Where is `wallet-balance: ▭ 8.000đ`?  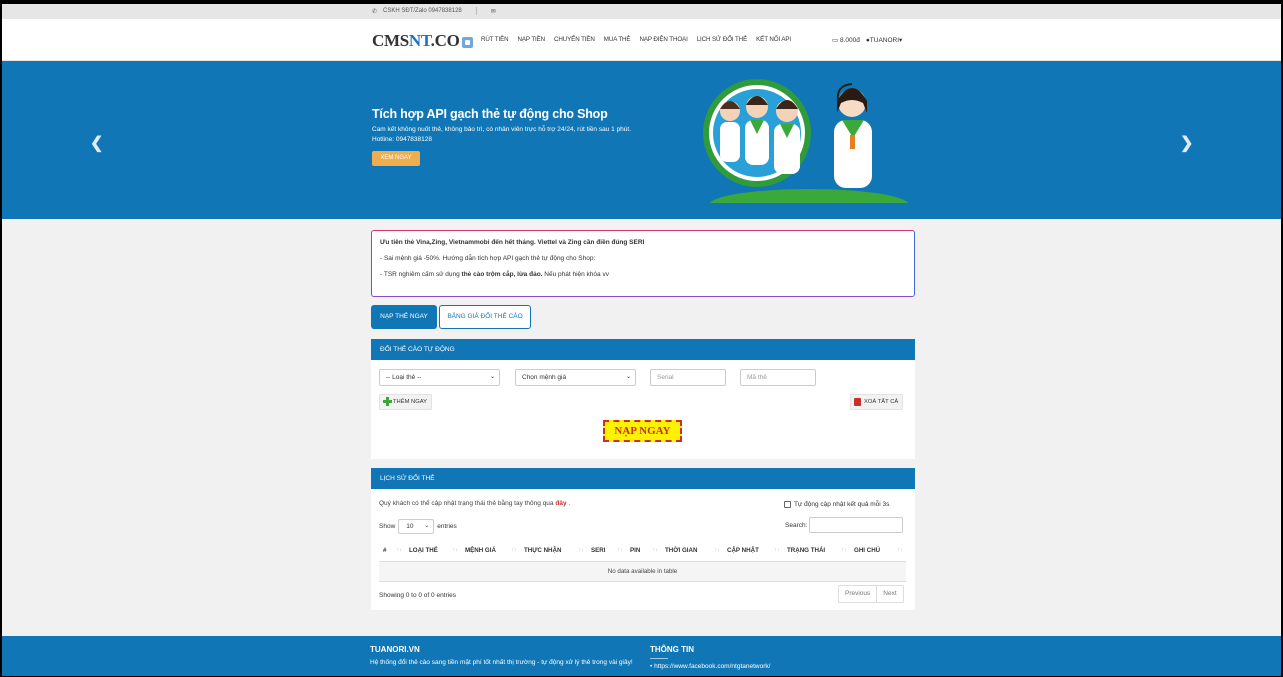 wallet-balance: ▭ 8.000đ is located at coordinates (846, 40).